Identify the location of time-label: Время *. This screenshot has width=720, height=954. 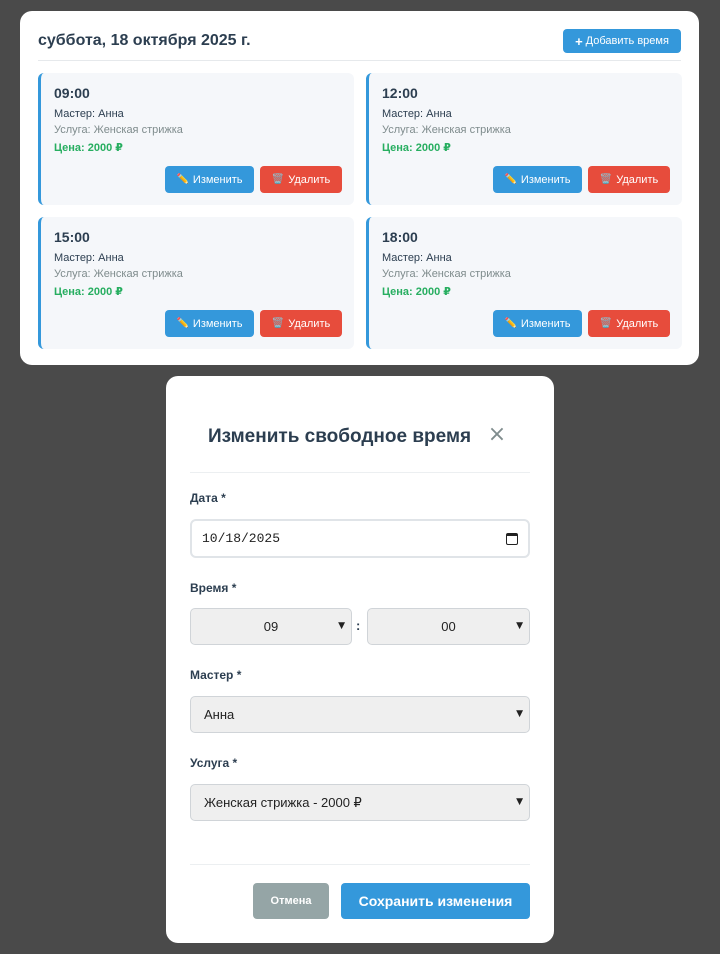
(213, 588).